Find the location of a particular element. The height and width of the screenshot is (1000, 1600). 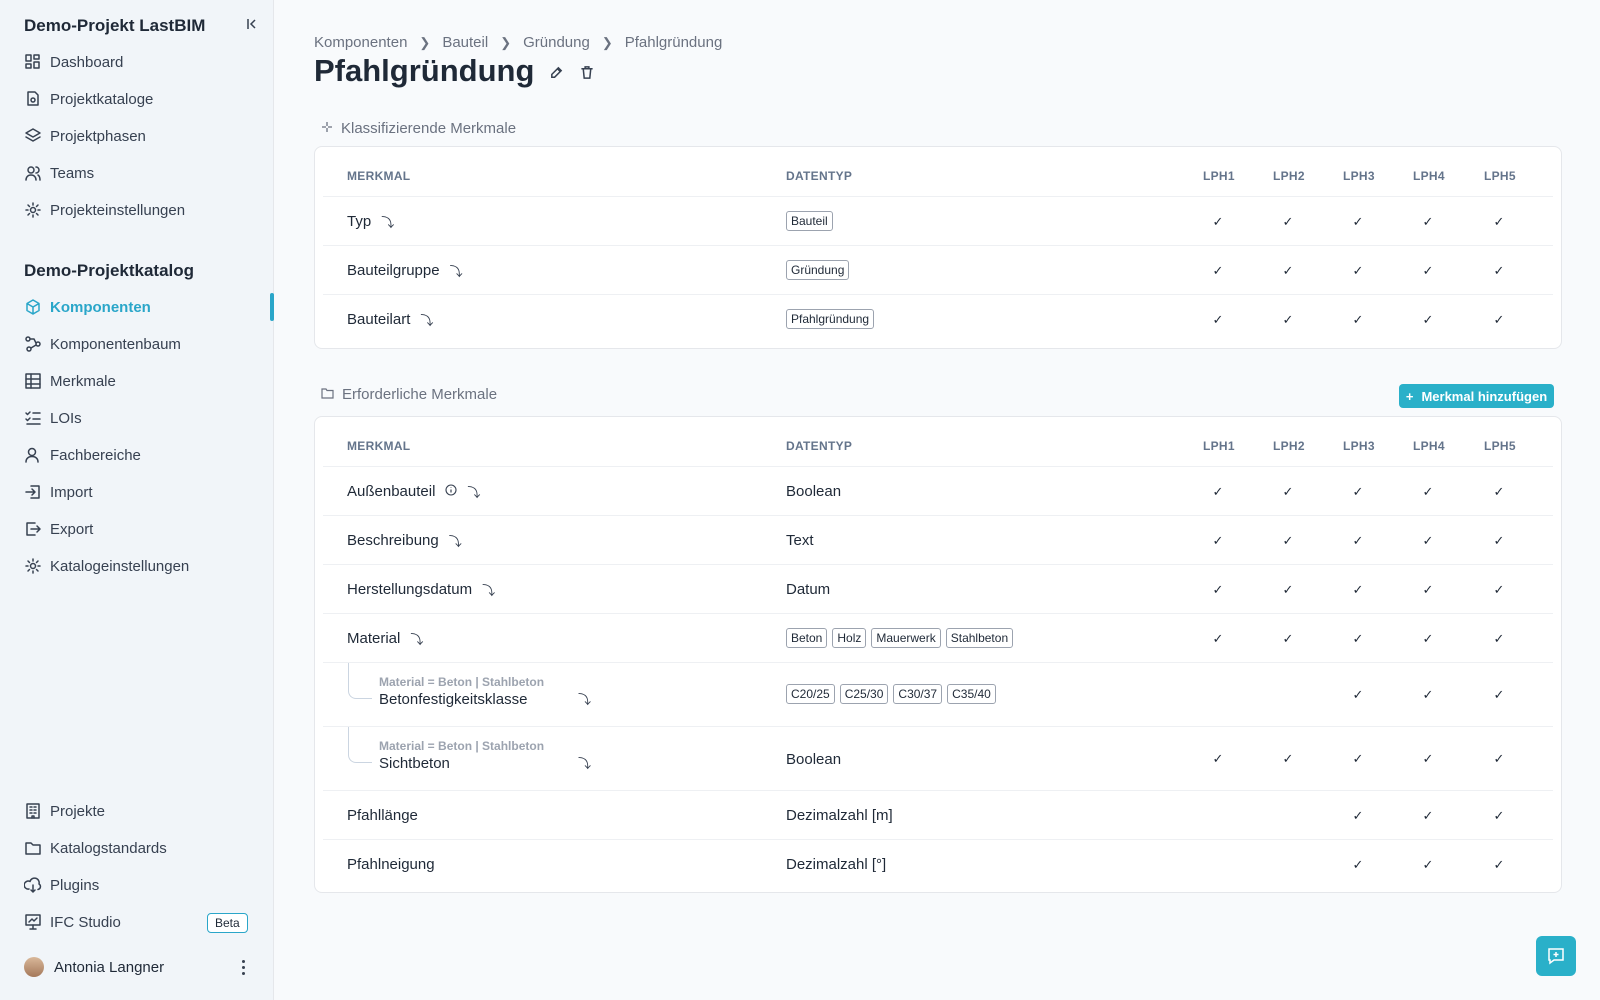

sidebar-item-katalogeinstellungen: Katalogeinstellungen is located at coordinates (142, 566).